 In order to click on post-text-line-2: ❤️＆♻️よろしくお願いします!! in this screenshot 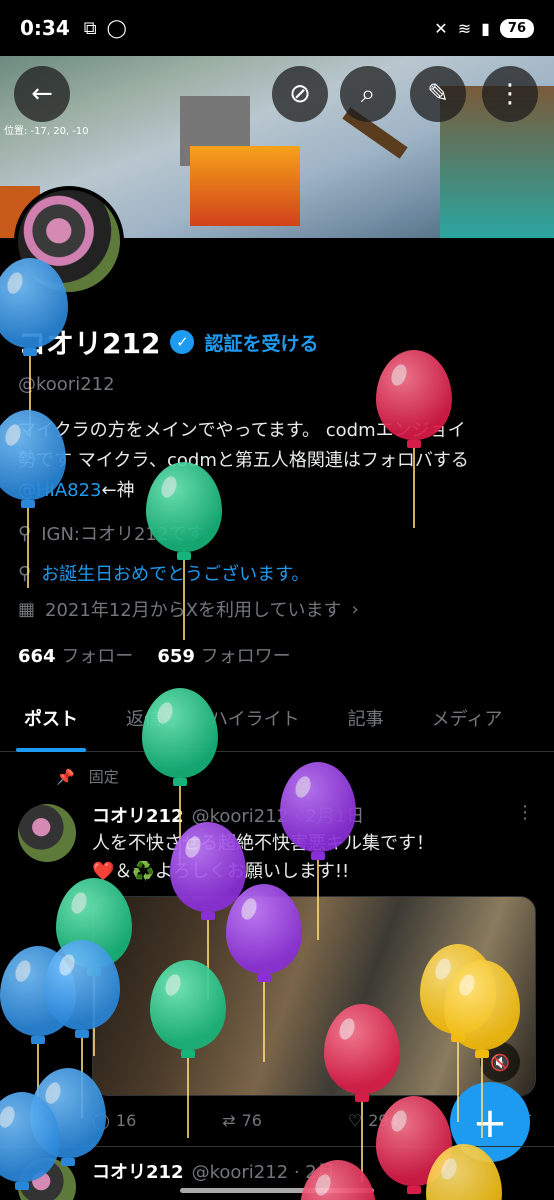, I will do `click(221, 871)`.